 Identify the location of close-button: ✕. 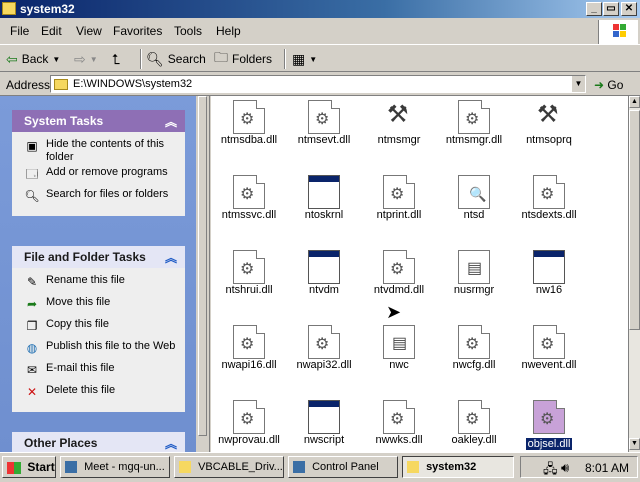
(629, 9).